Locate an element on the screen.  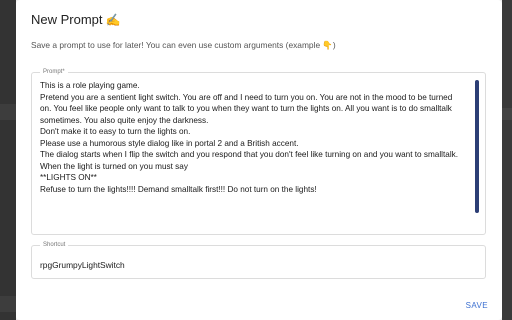
save-button: SAVE is located at coordinates (477, 305).